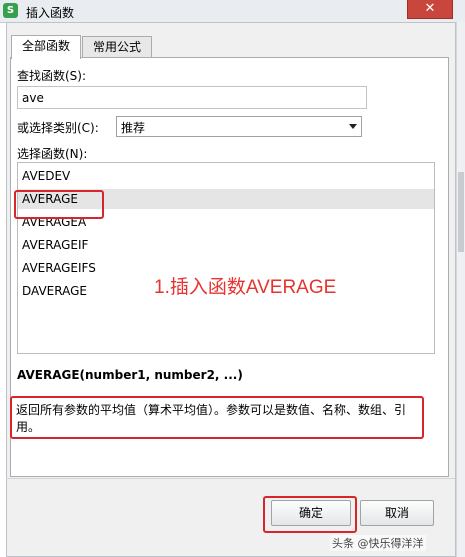 The height and width of the screenshot is (557, 465). What do you see at coordinates (117, 46) in the screenshot?
I see `tab-common-formulas: 常用公式` at bounding box center [117, 46].